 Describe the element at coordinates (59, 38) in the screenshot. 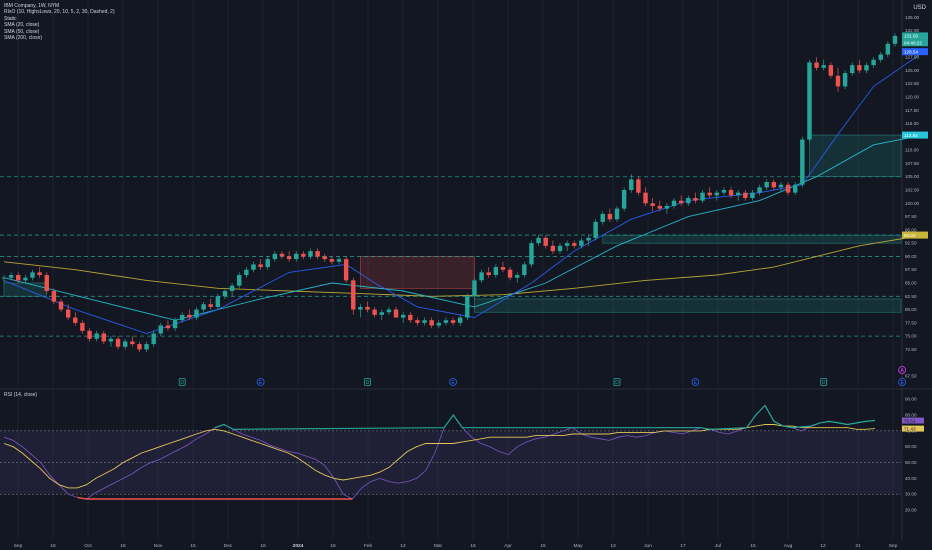

I see `indicator-sma-200: SMA (200, close)` at that location.